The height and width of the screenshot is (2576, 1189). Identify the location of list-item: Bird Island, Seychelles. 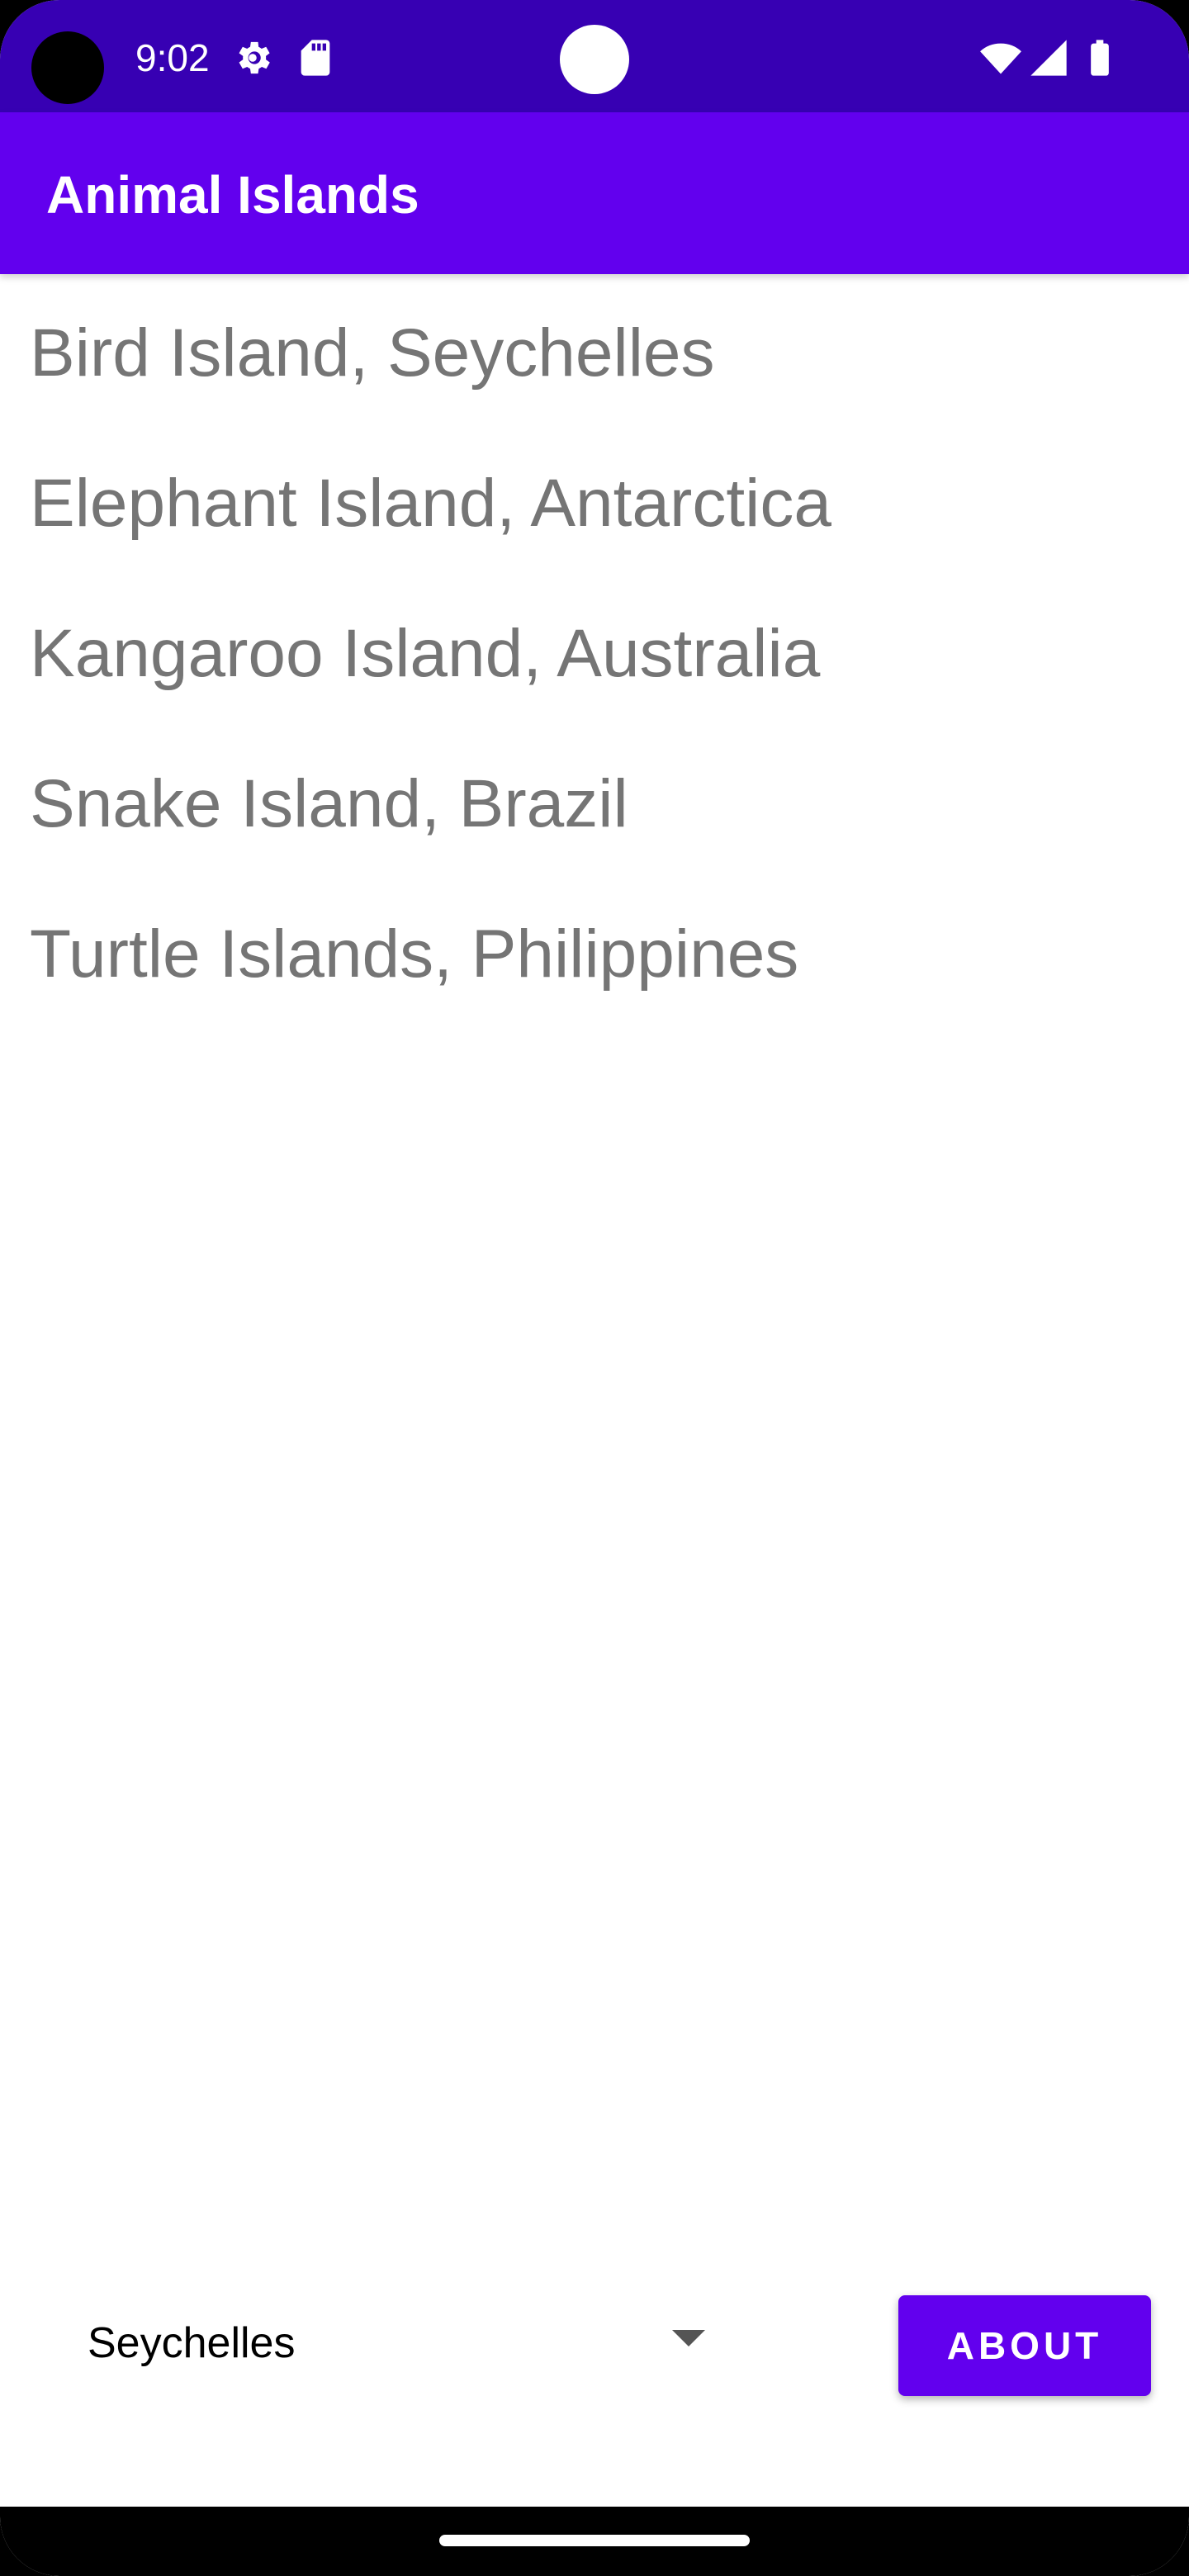
(594, 349).